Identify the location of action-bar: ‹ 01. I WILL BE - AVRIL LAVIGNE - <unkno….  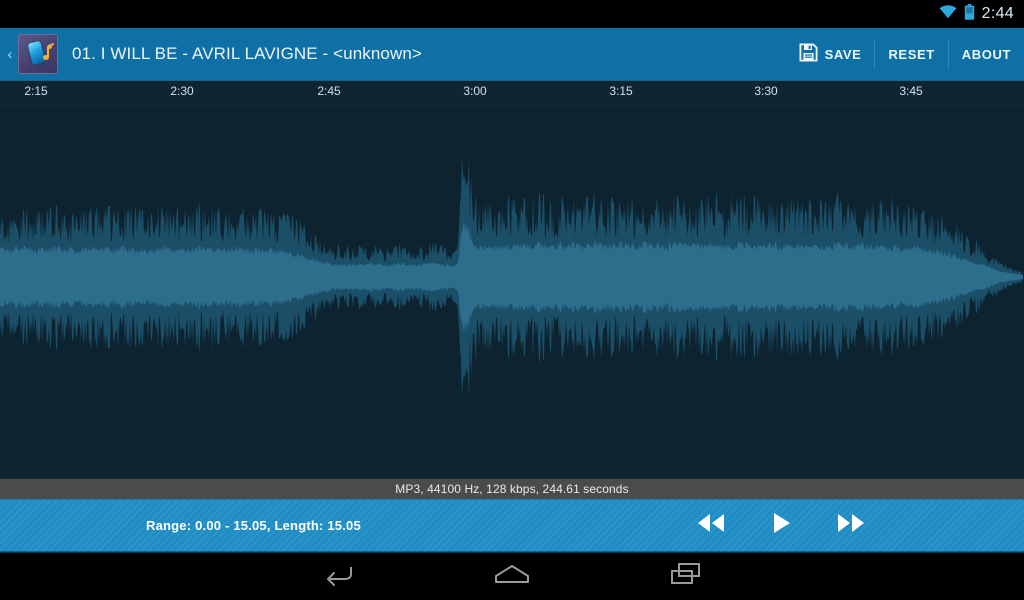
(512, 54).